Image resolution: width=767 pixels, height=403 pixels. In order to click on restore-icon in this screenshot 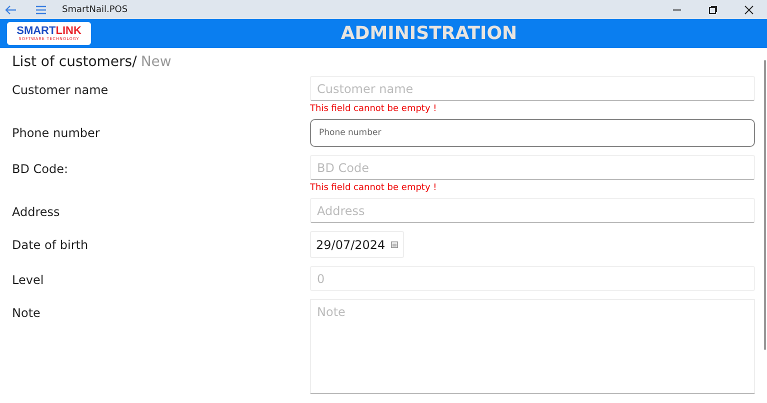, I will do `click(713, 10)`.